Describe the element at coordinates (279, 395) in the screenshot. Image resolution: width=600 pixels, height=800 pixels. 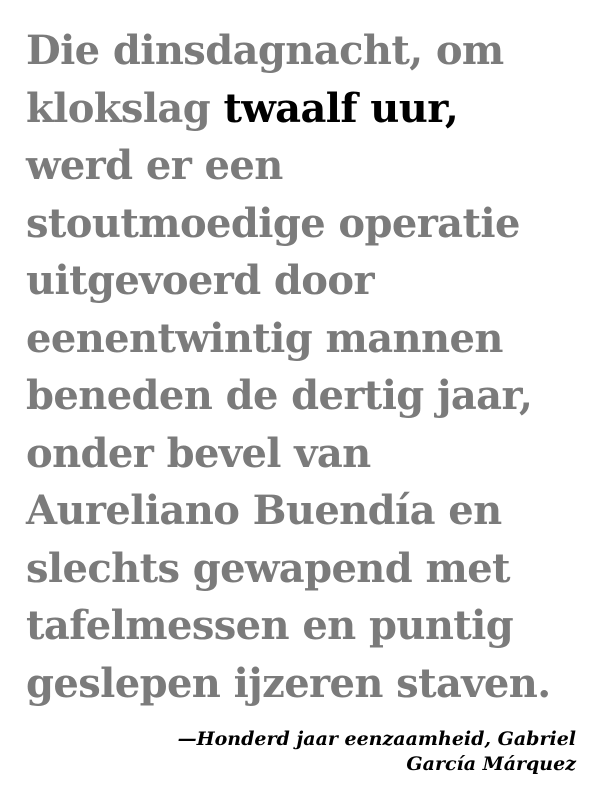
I see `quote-line: beneden de dertig jaar,` at that location.